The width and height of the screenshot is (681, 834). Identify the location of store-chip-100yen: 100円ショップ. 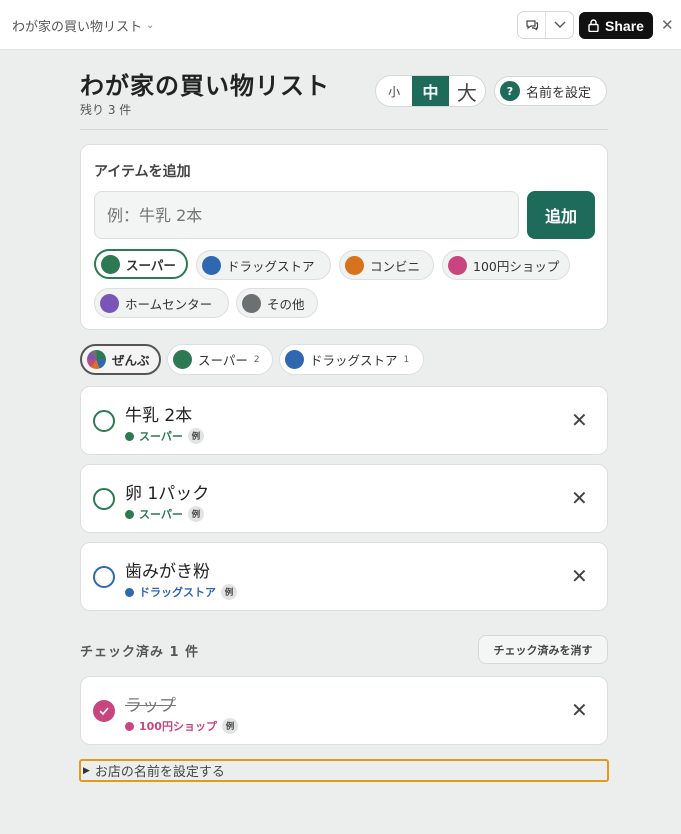
(506, 265).